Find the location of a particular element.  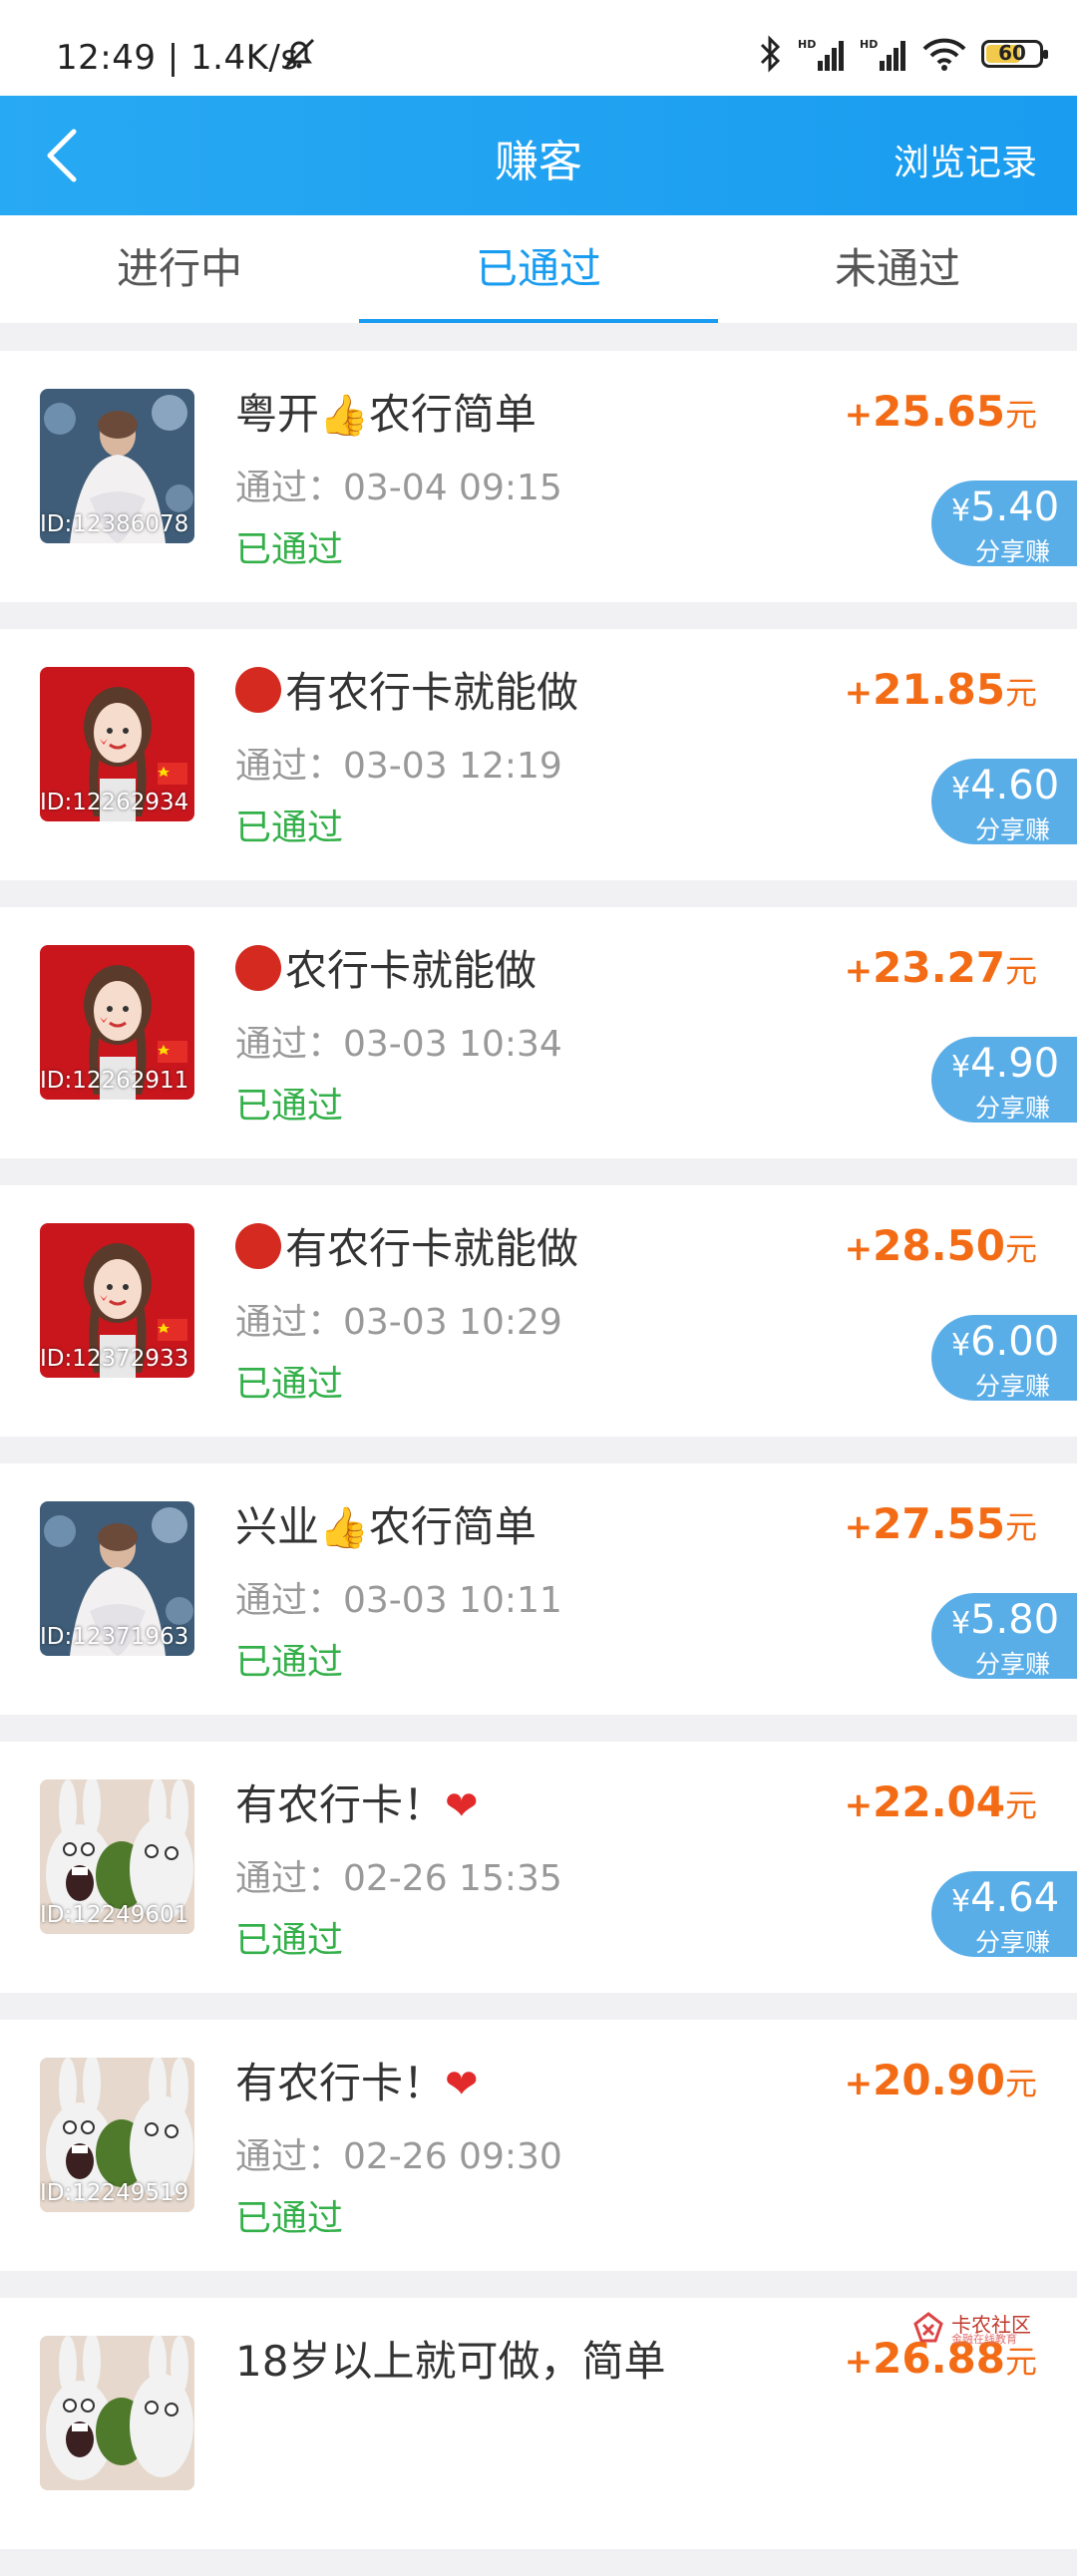

task-avatar: ID:12372933 is located at coordinates (117, 1300).